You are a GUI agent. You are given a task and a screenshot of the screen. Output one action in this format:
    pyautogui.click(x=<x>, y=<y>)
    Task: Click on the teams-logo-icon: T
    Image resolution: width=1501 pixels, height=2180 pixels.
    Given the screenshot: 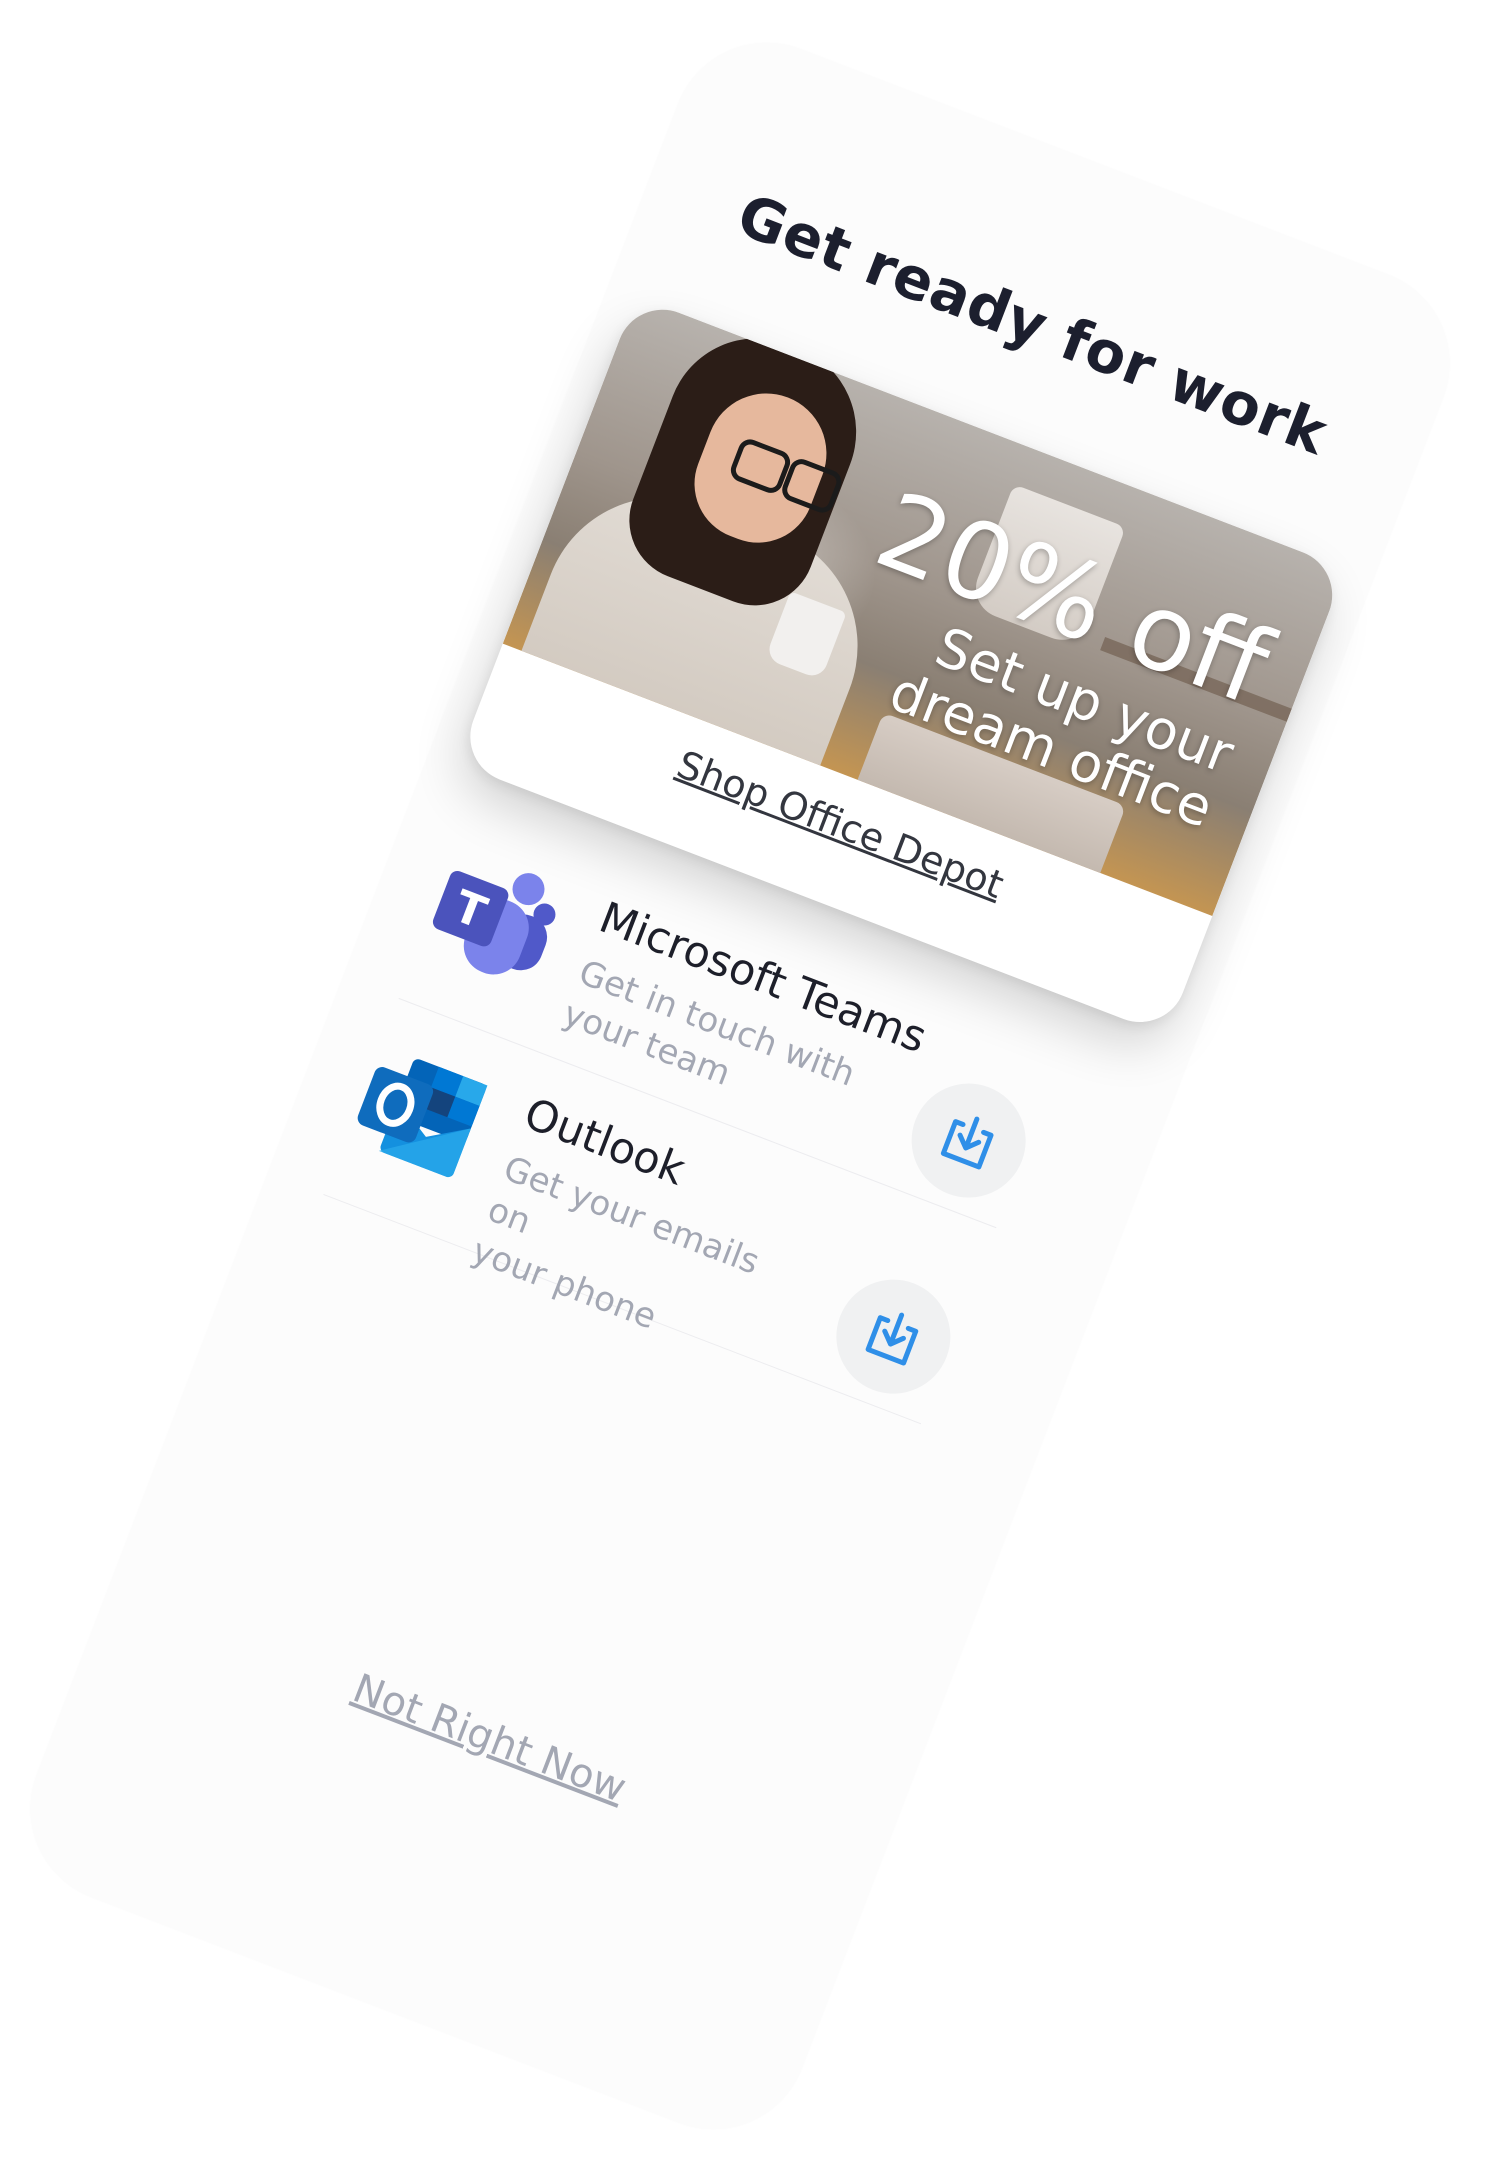 What is the action you would take?
    pyautogui.click(x=494, y=916)
    